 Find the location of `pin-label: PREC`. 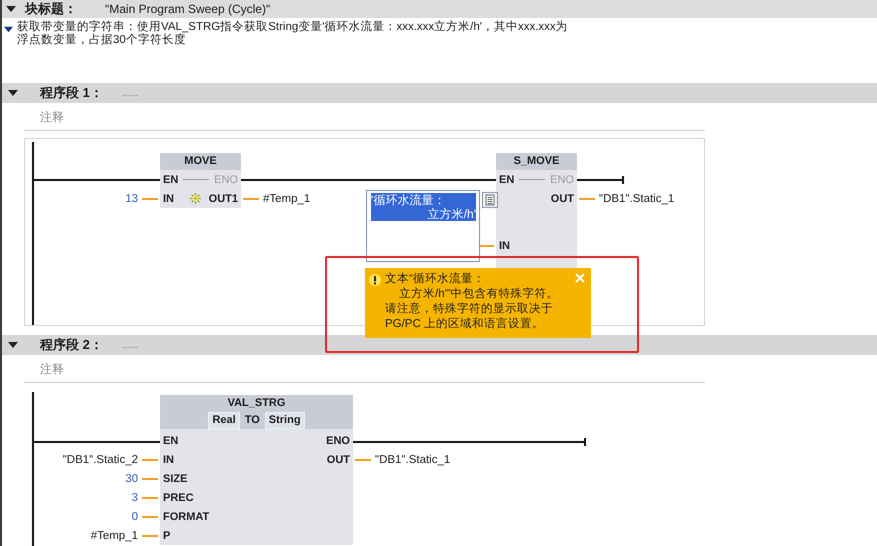

pin-label: PREC is located at coordinates (178, 498).